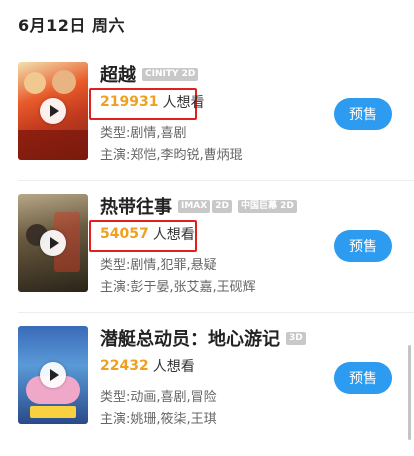 This screenshot has width=414, height=456. Describe the element at coordinates (194, 206) in the screenshot. I see `format-tag: IMAX` at that location.